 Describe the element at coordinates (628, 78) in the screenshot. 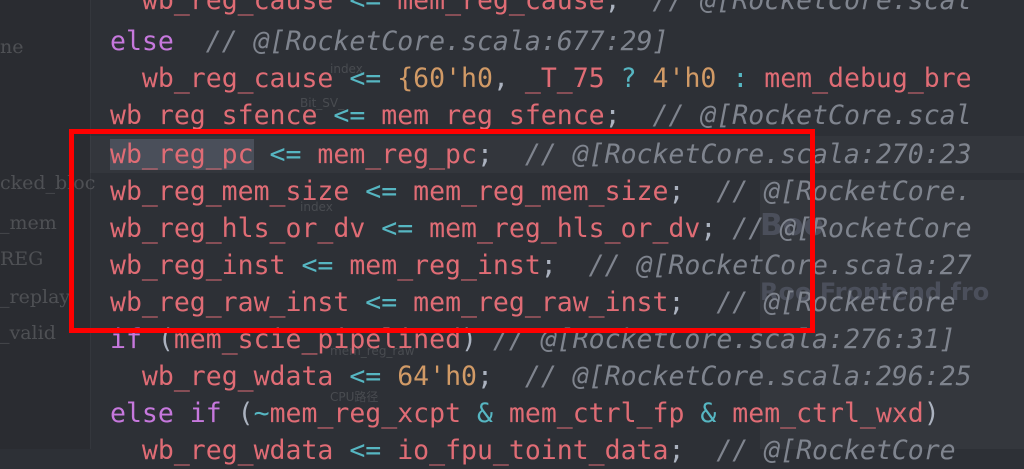

I see `operator: ?` at that location.